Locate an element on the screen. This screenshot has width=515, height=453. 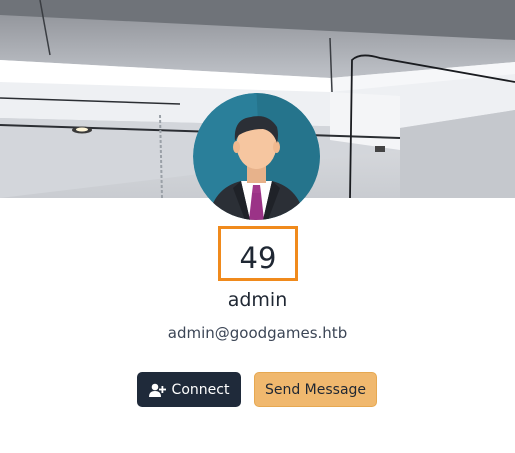
connect-button: Connect is located at coordinates (189, 389).